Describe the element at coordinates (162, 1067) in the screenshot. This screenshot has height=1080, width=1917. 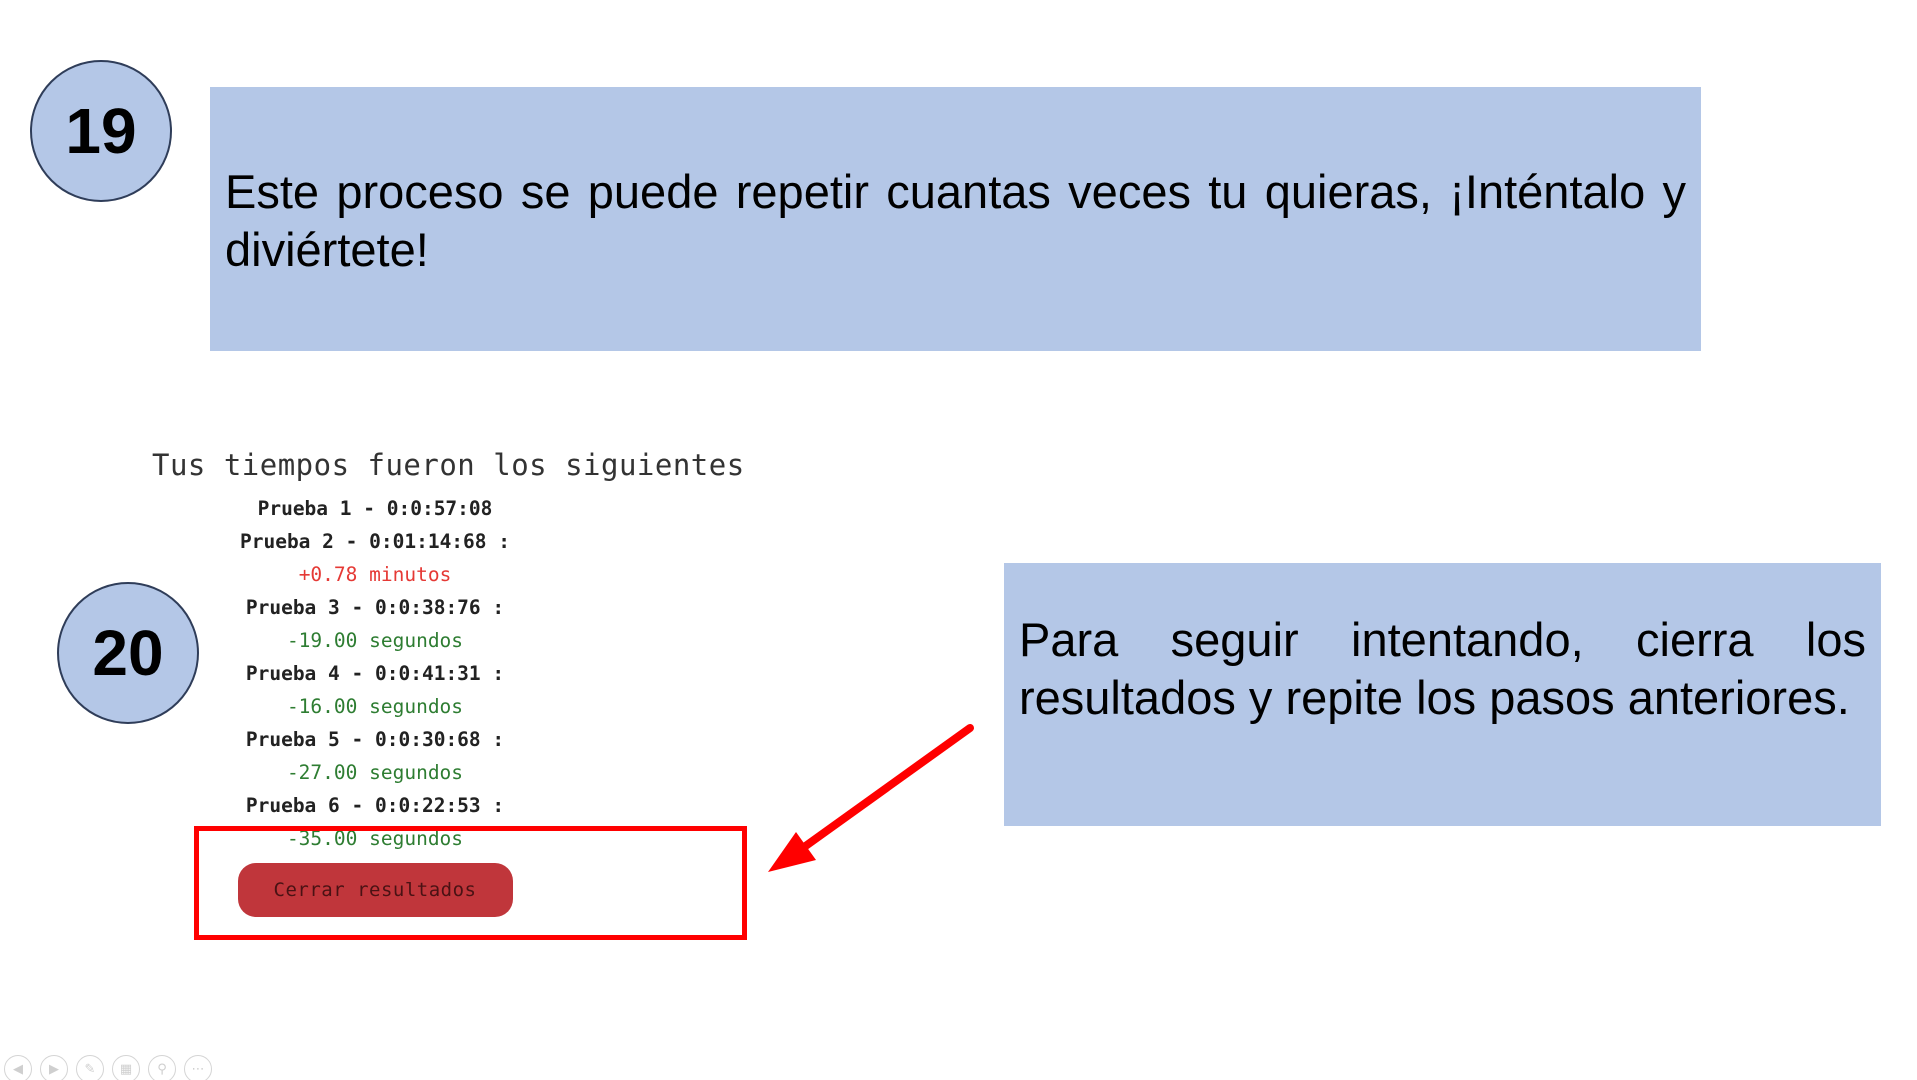
I see `zoom-icon: ⚲` at that location.